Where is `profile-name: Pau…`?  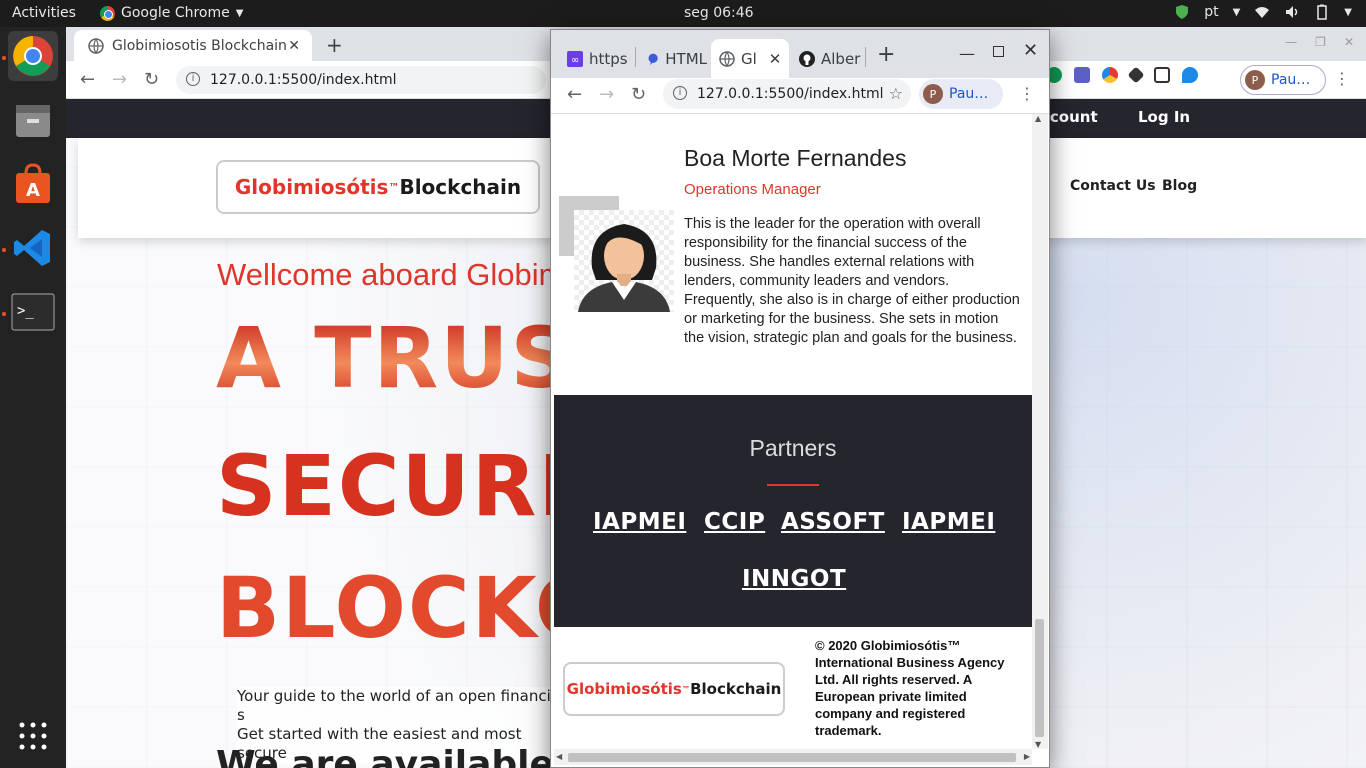
profile-name: Pau… is located at coordinates (1291, 80).